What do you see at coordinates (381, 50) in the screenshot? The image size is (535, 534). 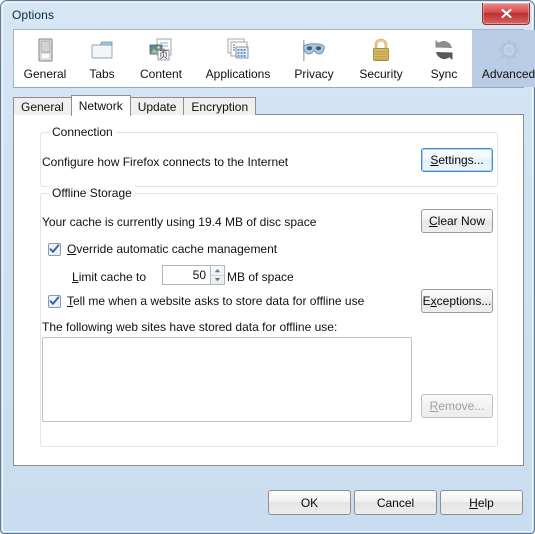 I see `padlock-icon` at bounding box center [381, 50].